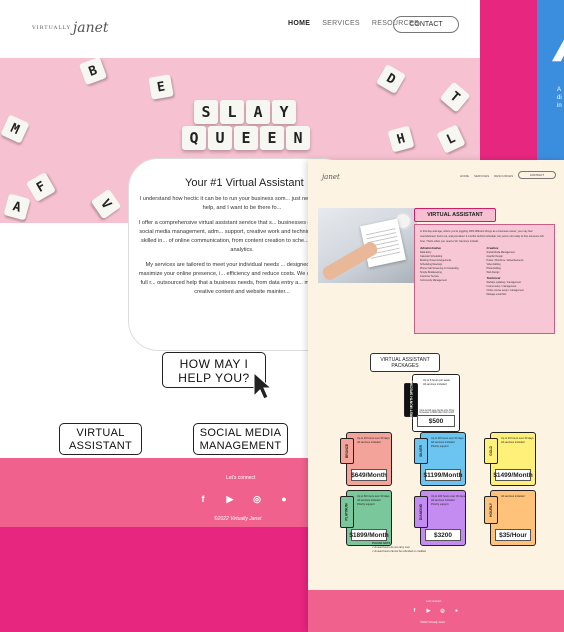  What do you see at coordinates (405, 362) in the screenshot?
I see `packages-title: VIRTUAL ASSISTANT PACKAGES` at bounding box center [405, 362].